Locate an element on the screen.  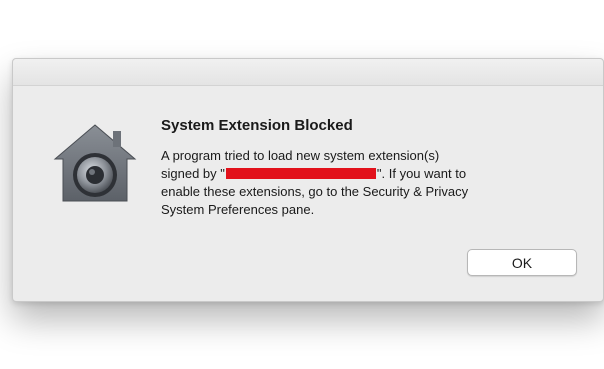
message-line-2-prefix: signed by " is located at coordinates (193, 173).